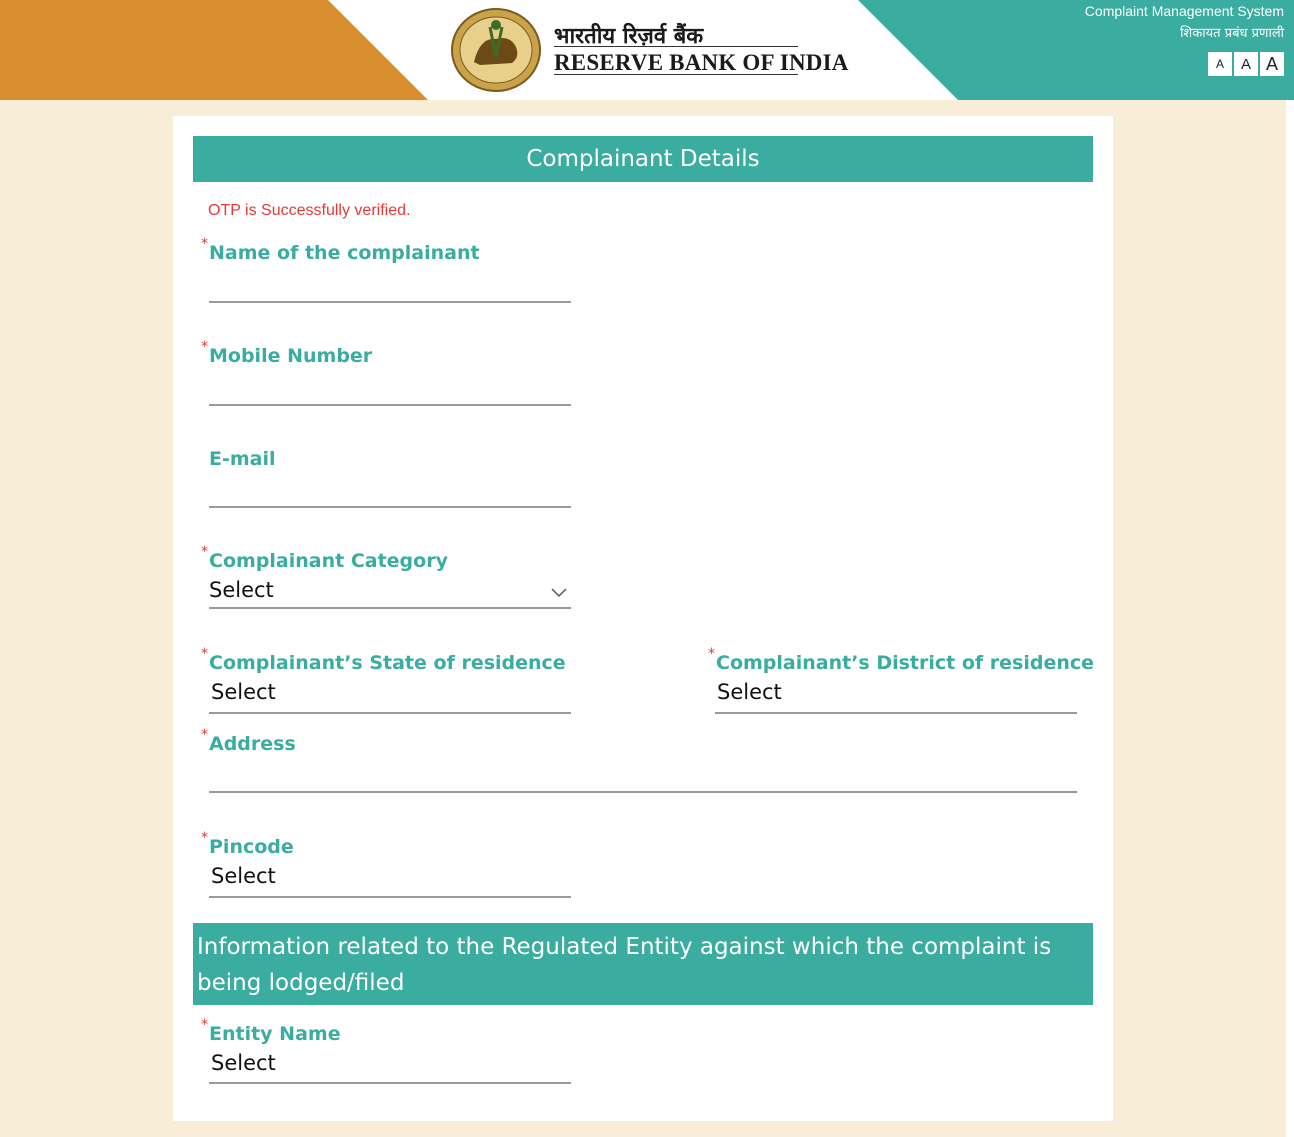  I want to click on category-label: * Complainant Category, so click(324, 558).